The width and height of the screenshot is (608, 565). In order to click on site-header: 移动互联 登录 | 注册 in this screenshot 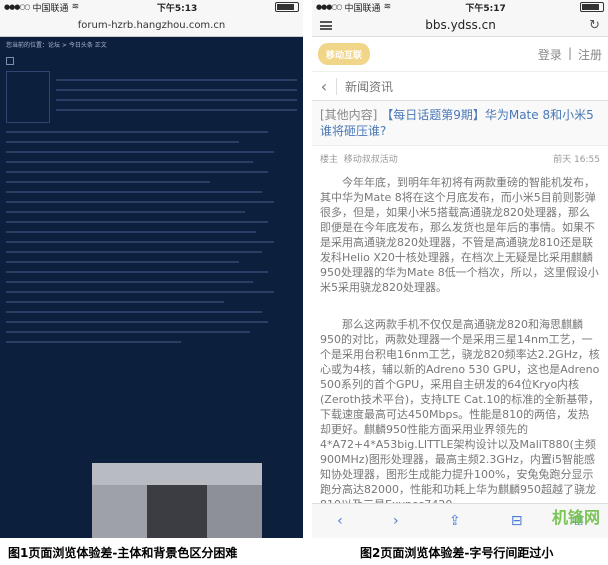, I will do `click(460, 54)`.